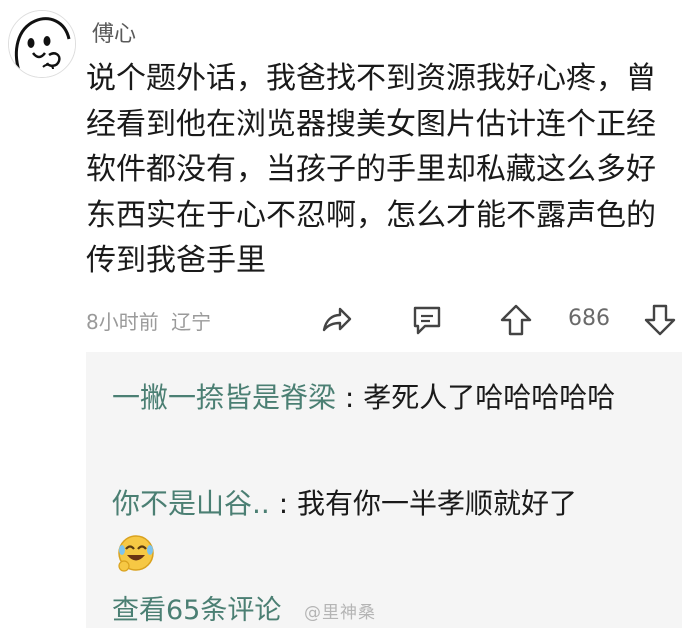 The width and height of the screenshot is (690, 628). What do you see at coordinates (196, 607) in the screenshot?
I see `view-more-comments-link: 查看65条评论` at bounding box center [196, 607].